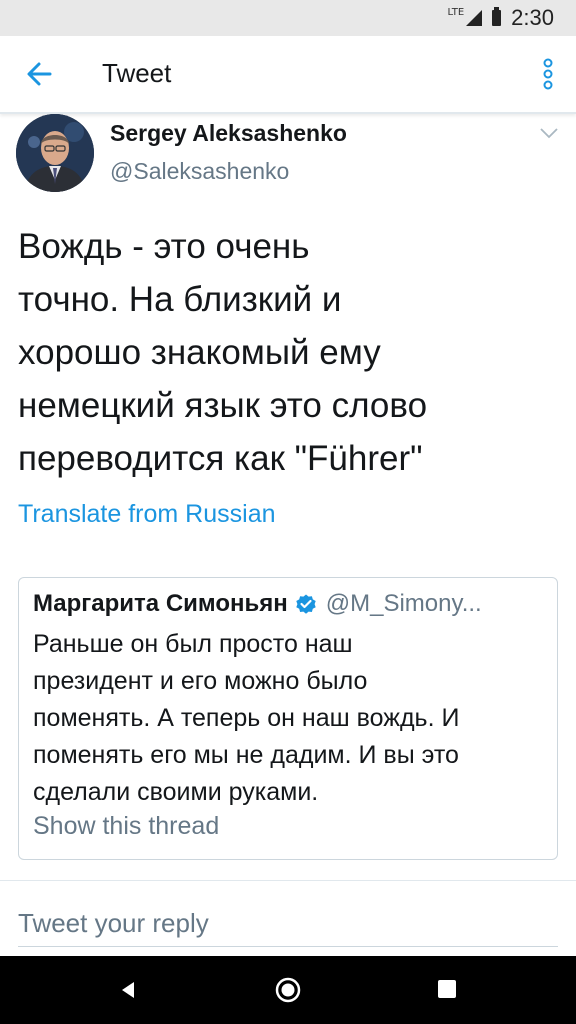  I want to click on author-name: Sergey Aleksashenko, so click(228, 133).